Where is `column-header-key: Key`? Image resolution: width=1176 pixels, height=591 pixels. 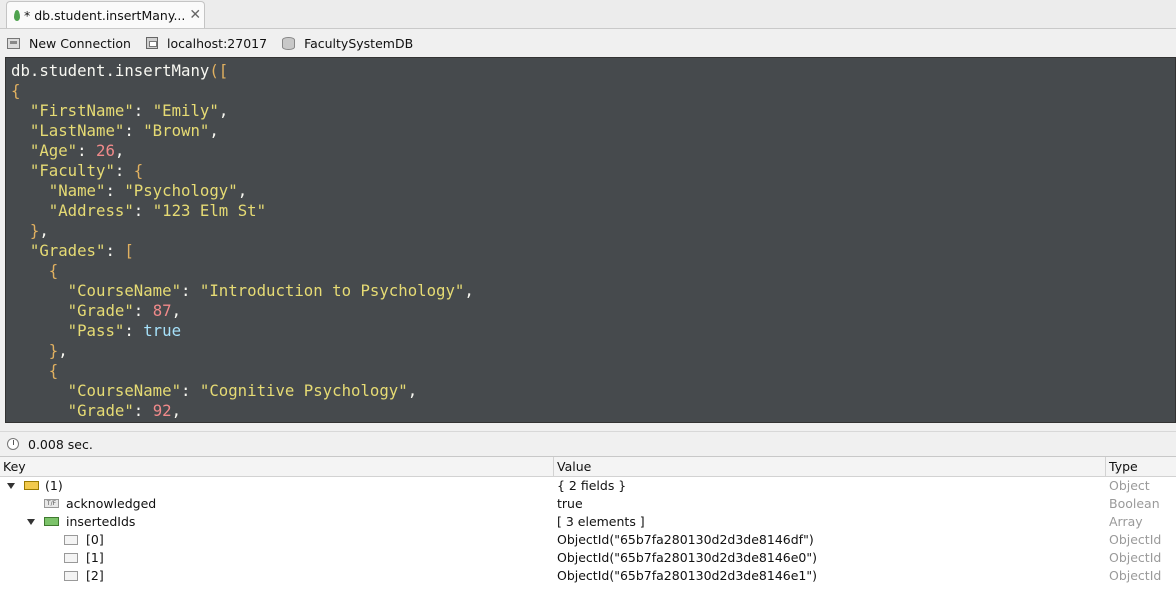 column-header-key: Key is located at coordinates (277, 466).